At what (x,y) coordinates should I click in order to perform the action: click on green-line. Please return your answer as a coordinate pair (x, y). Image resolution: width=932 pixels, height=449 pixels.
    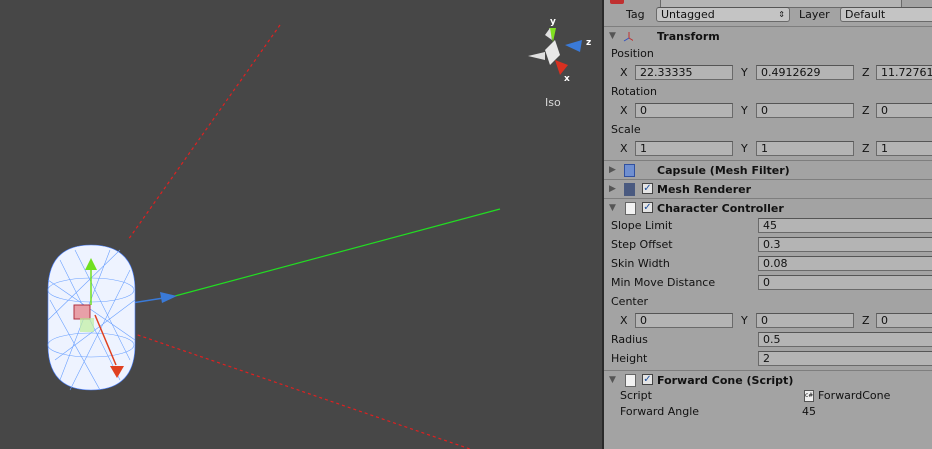
    Looking at the image, I should click on (337, 252).